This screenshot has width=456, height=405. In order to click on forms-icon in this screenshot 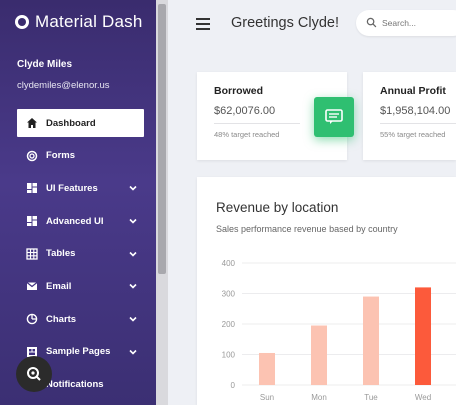, I will do `click(32, 156)`.